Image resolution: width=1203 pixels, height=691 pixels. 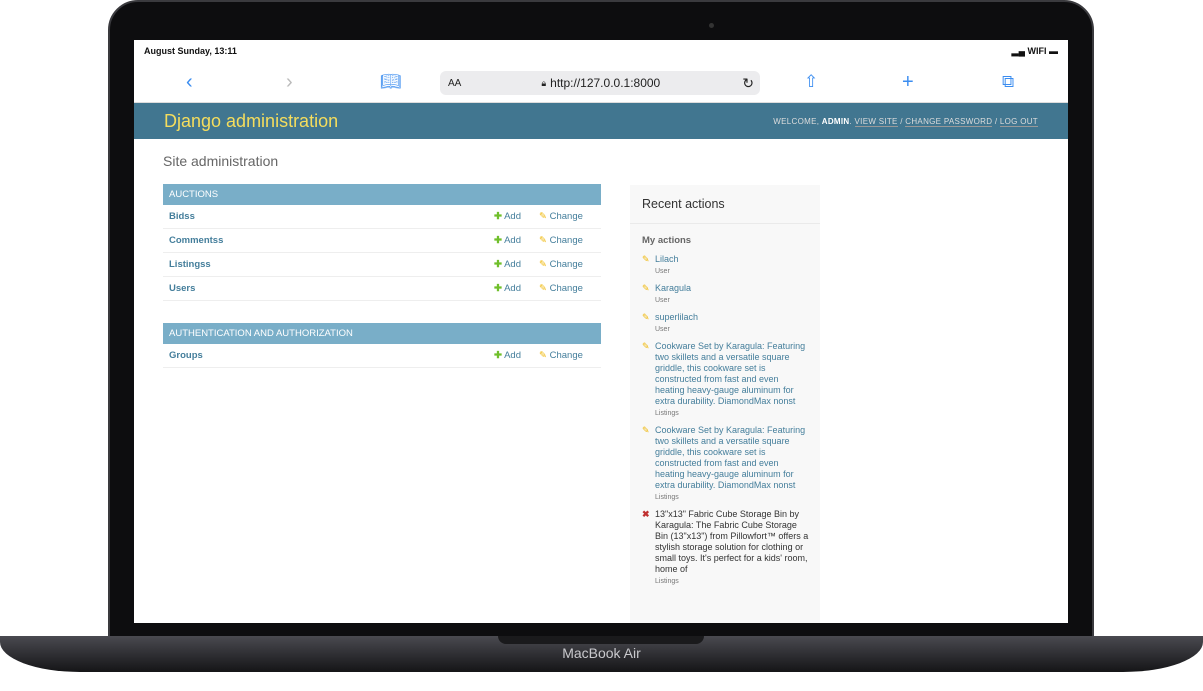 I want to click on datetime: August Sunday, 13:11, so click(x=190, y=51).